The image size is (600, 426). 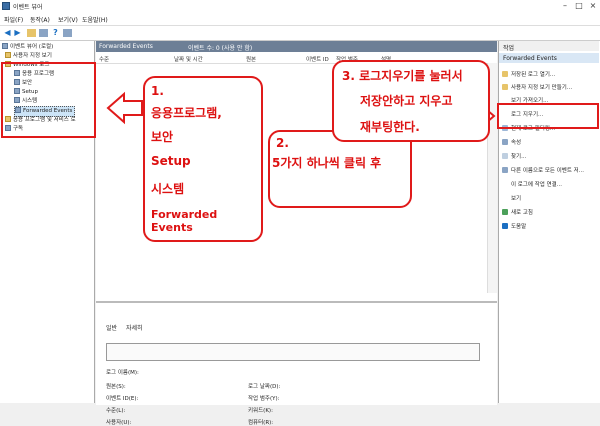 What do you see at coordinates (261, 423) in the screenshot?
I see `field-computer: 컴퓨터(R):` at bounding box center [261, 423].